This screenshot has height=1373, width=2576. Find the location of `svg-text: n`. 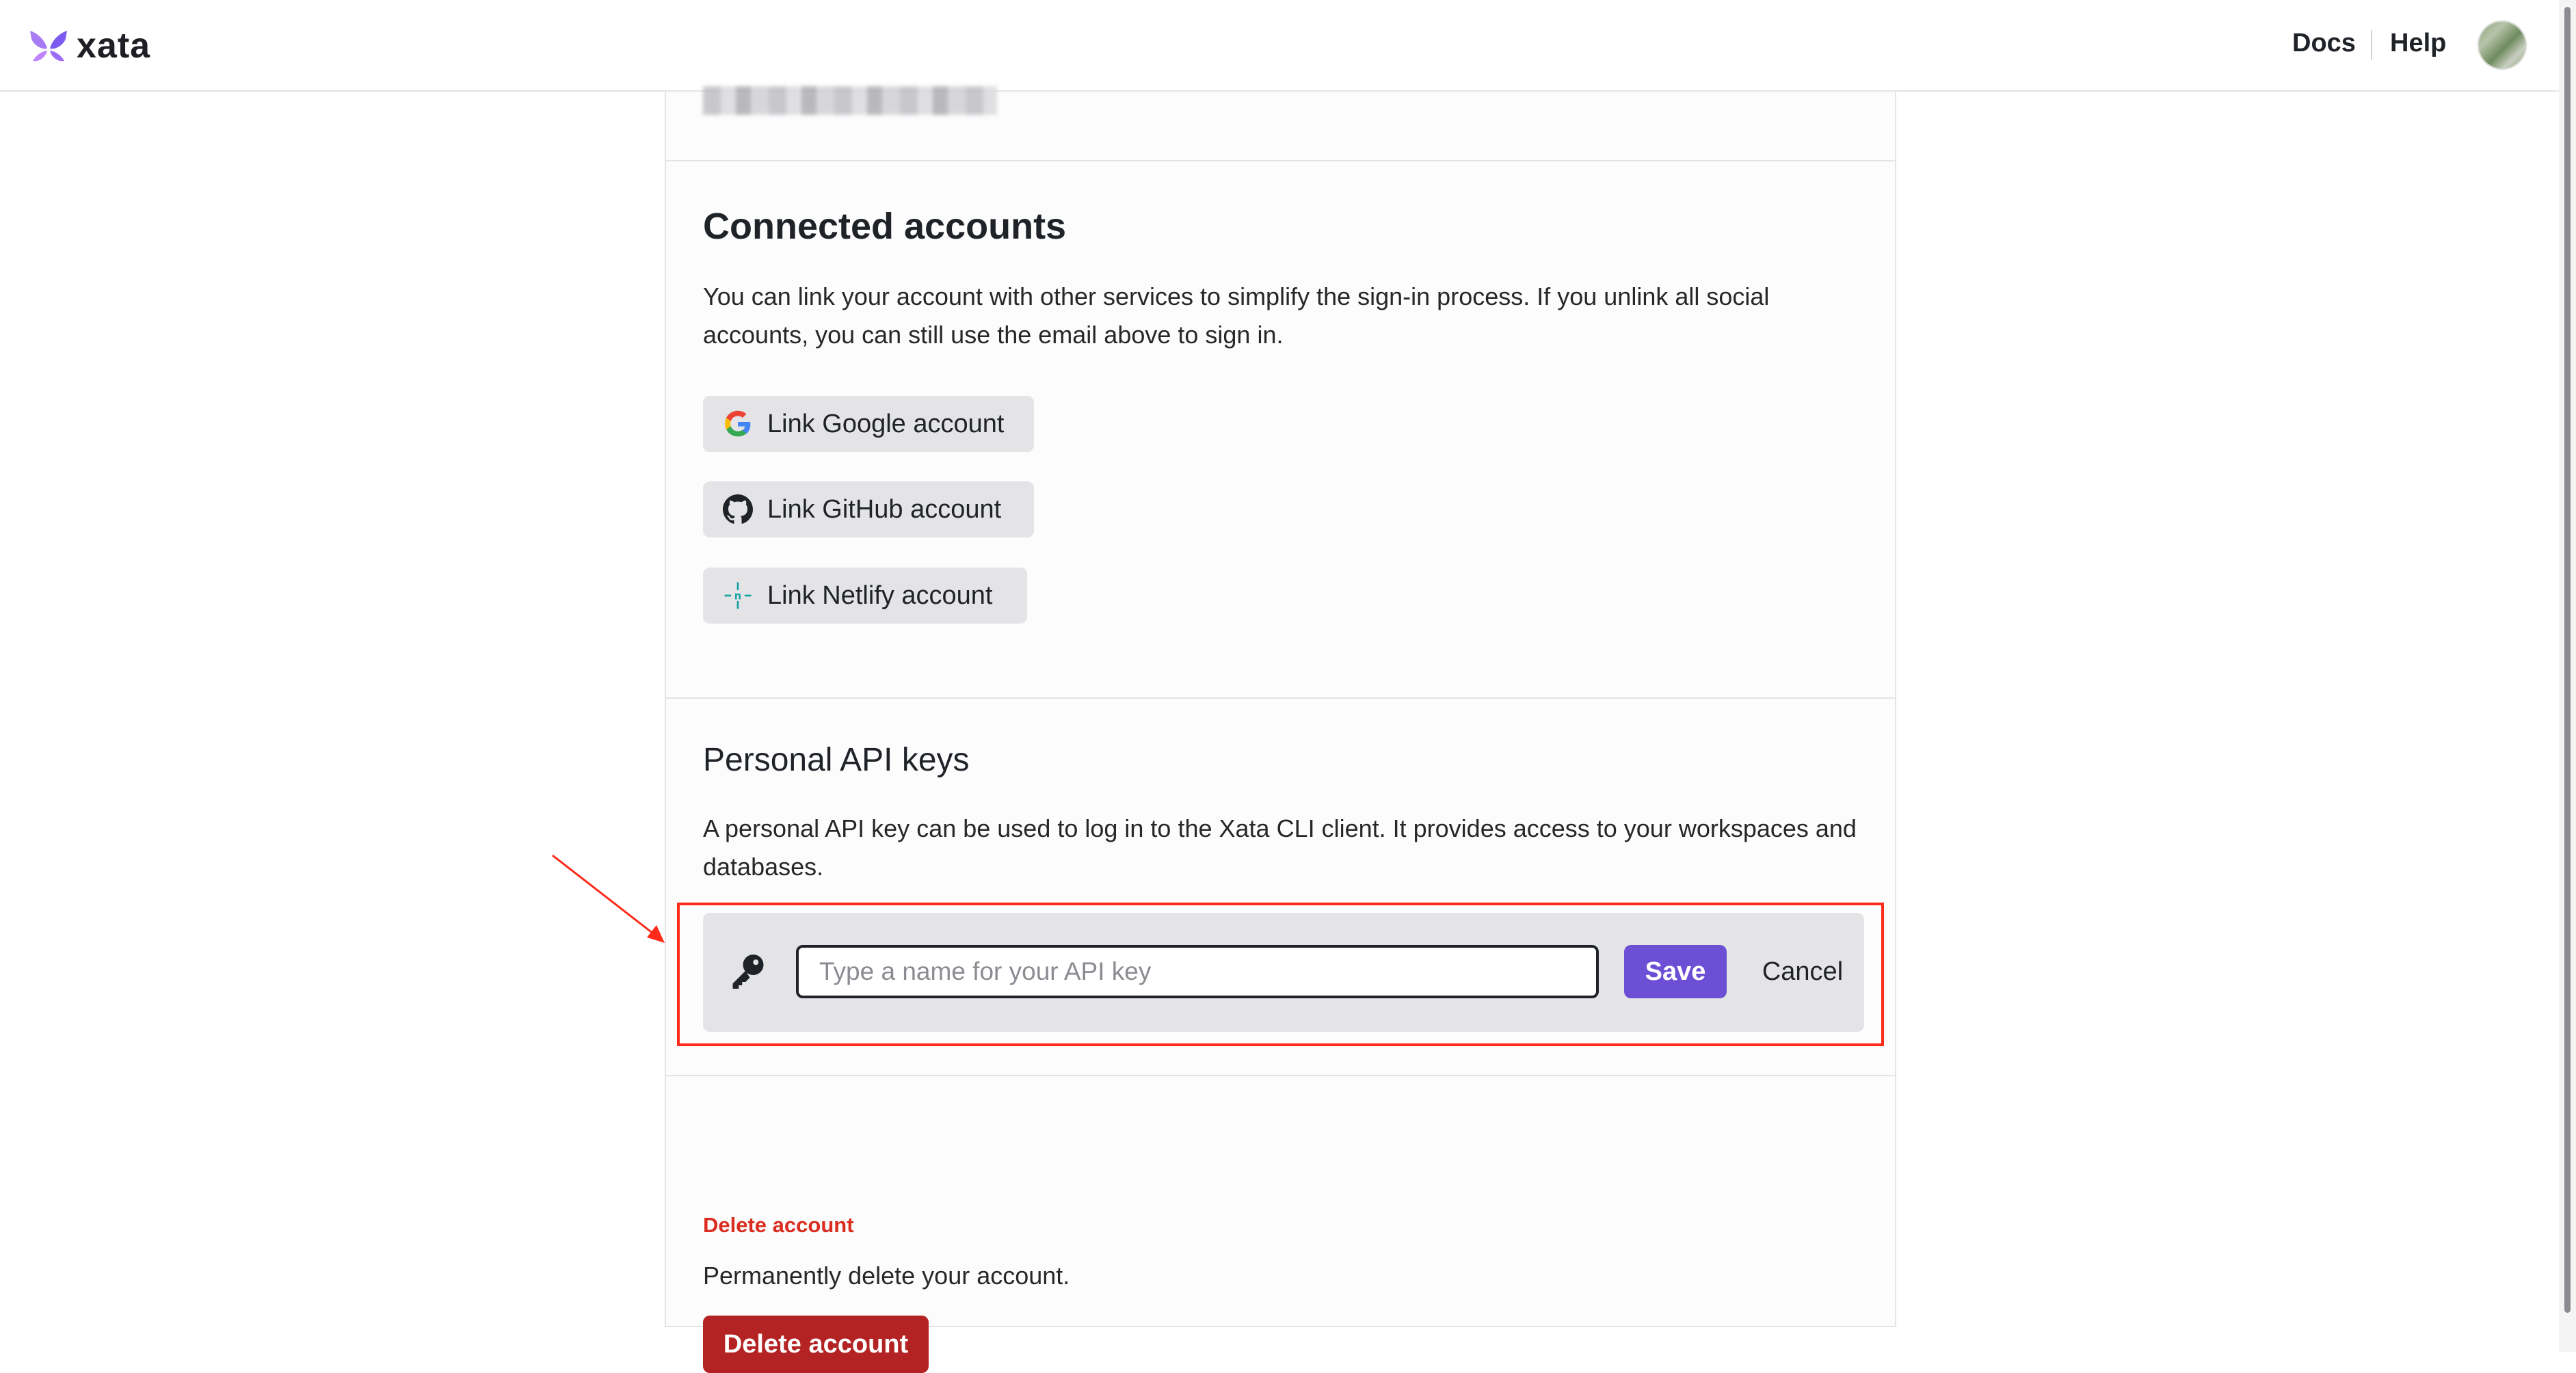

svg-text: n is located at coordinates (737, 596).